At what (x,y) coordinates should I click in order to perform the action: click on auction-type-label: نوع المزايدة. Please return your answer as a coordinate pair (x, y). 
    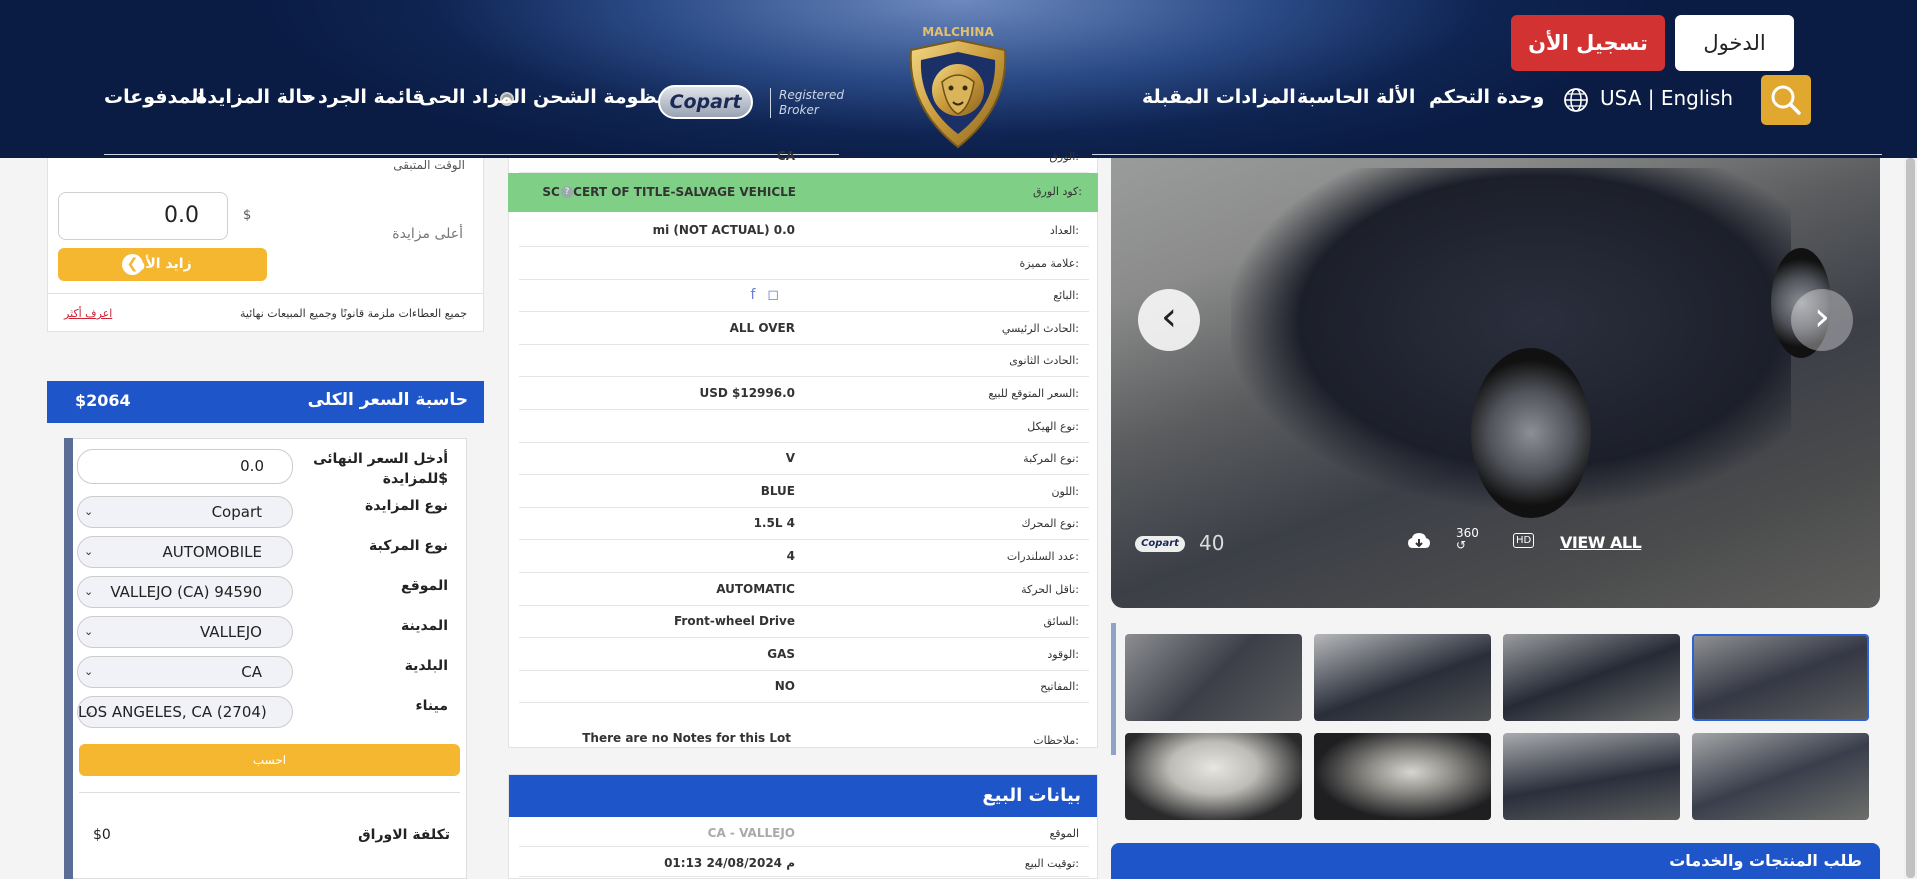
    Looking at the image, I should click on (406, 506).